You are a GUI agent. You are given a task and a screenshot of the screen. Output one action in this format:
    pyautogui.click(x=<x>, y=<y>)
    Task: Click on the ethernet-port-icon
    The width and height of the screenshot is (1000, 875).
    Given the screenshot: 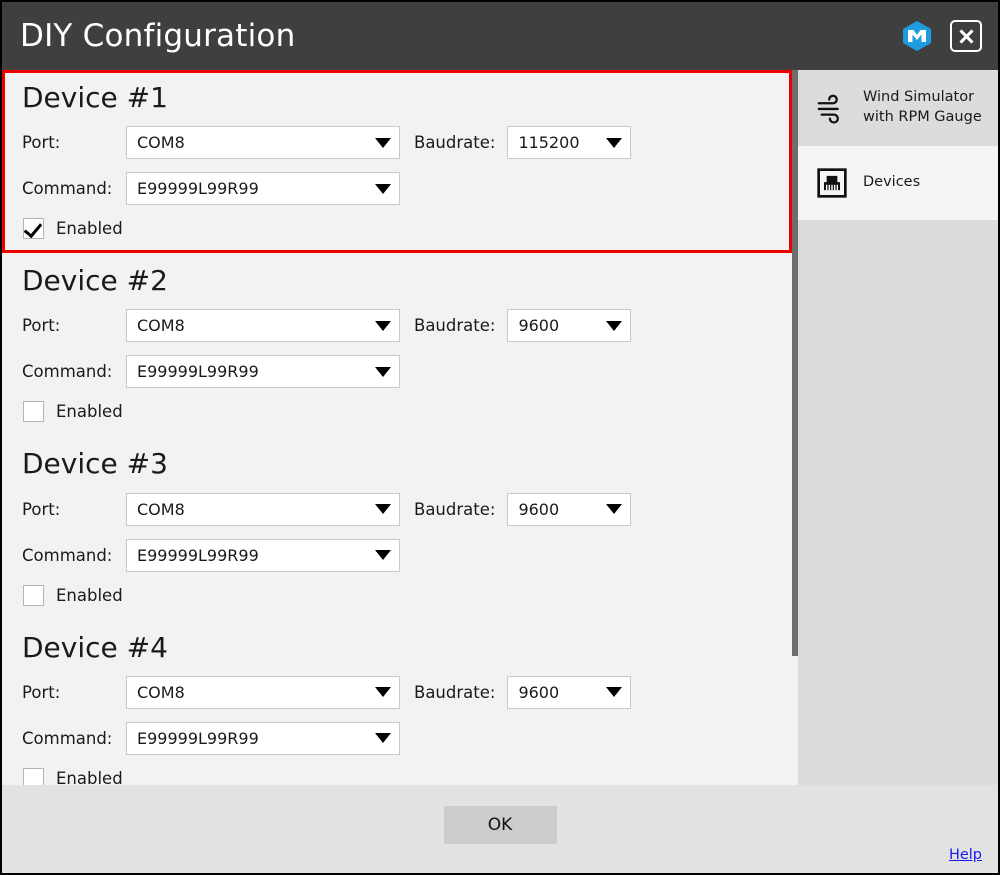 What is the action you would take?
    pyautogui.click(x=832, y=183)
    